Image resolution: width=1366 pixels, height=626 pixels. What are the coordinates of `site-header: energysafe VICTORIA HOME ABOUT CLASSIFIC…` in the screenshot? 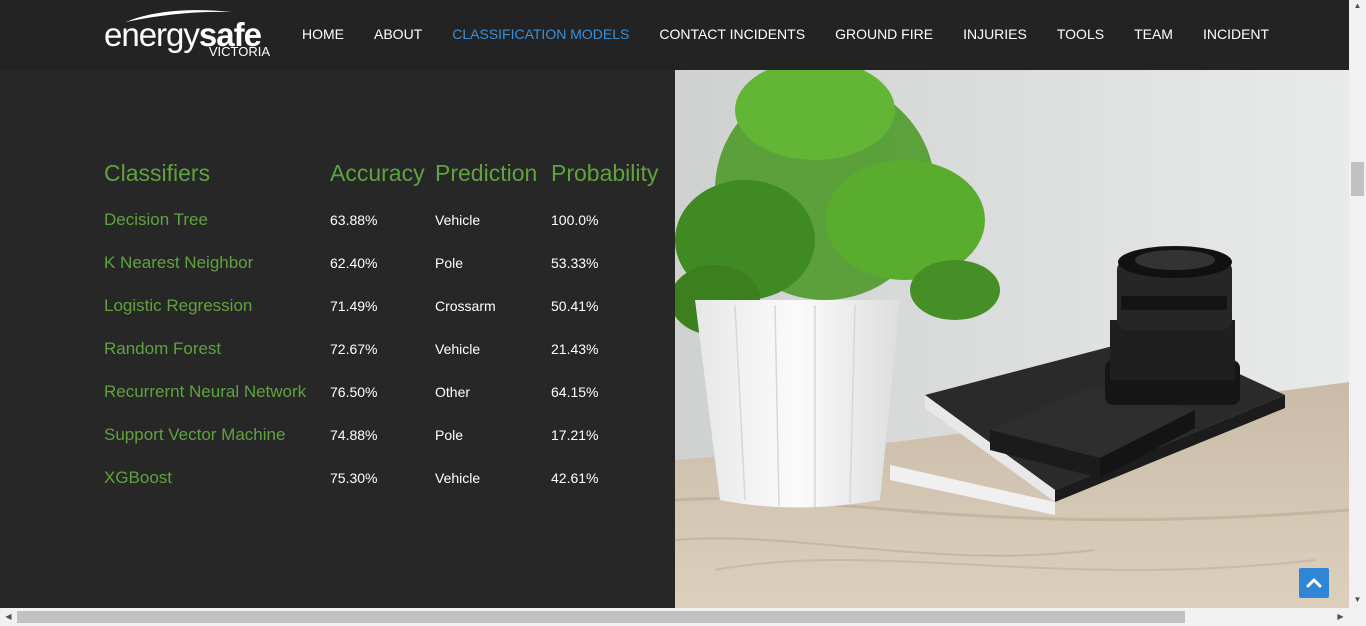 It's located at (674, 35).